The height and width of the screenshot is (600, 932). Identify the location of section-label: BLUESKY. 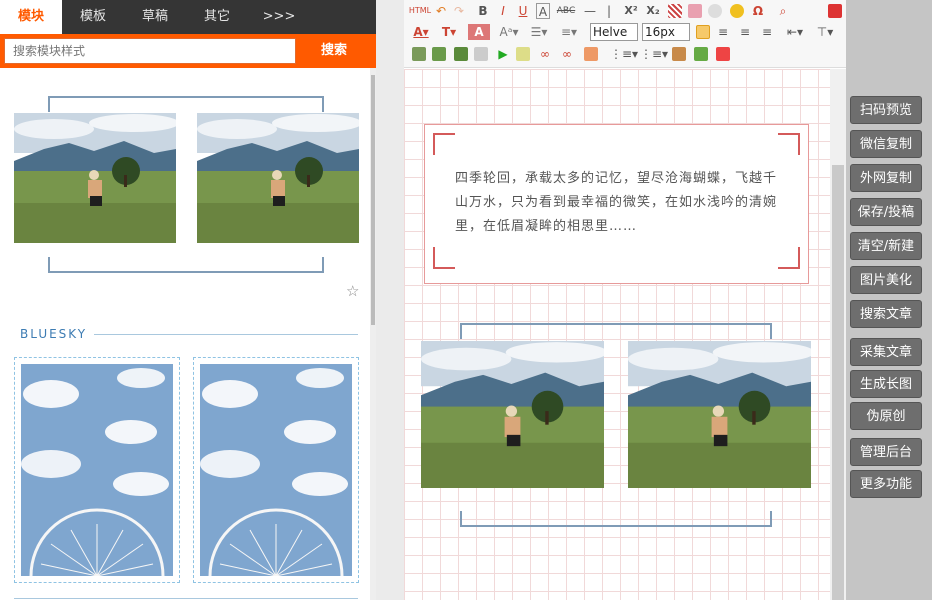
(54, 334).